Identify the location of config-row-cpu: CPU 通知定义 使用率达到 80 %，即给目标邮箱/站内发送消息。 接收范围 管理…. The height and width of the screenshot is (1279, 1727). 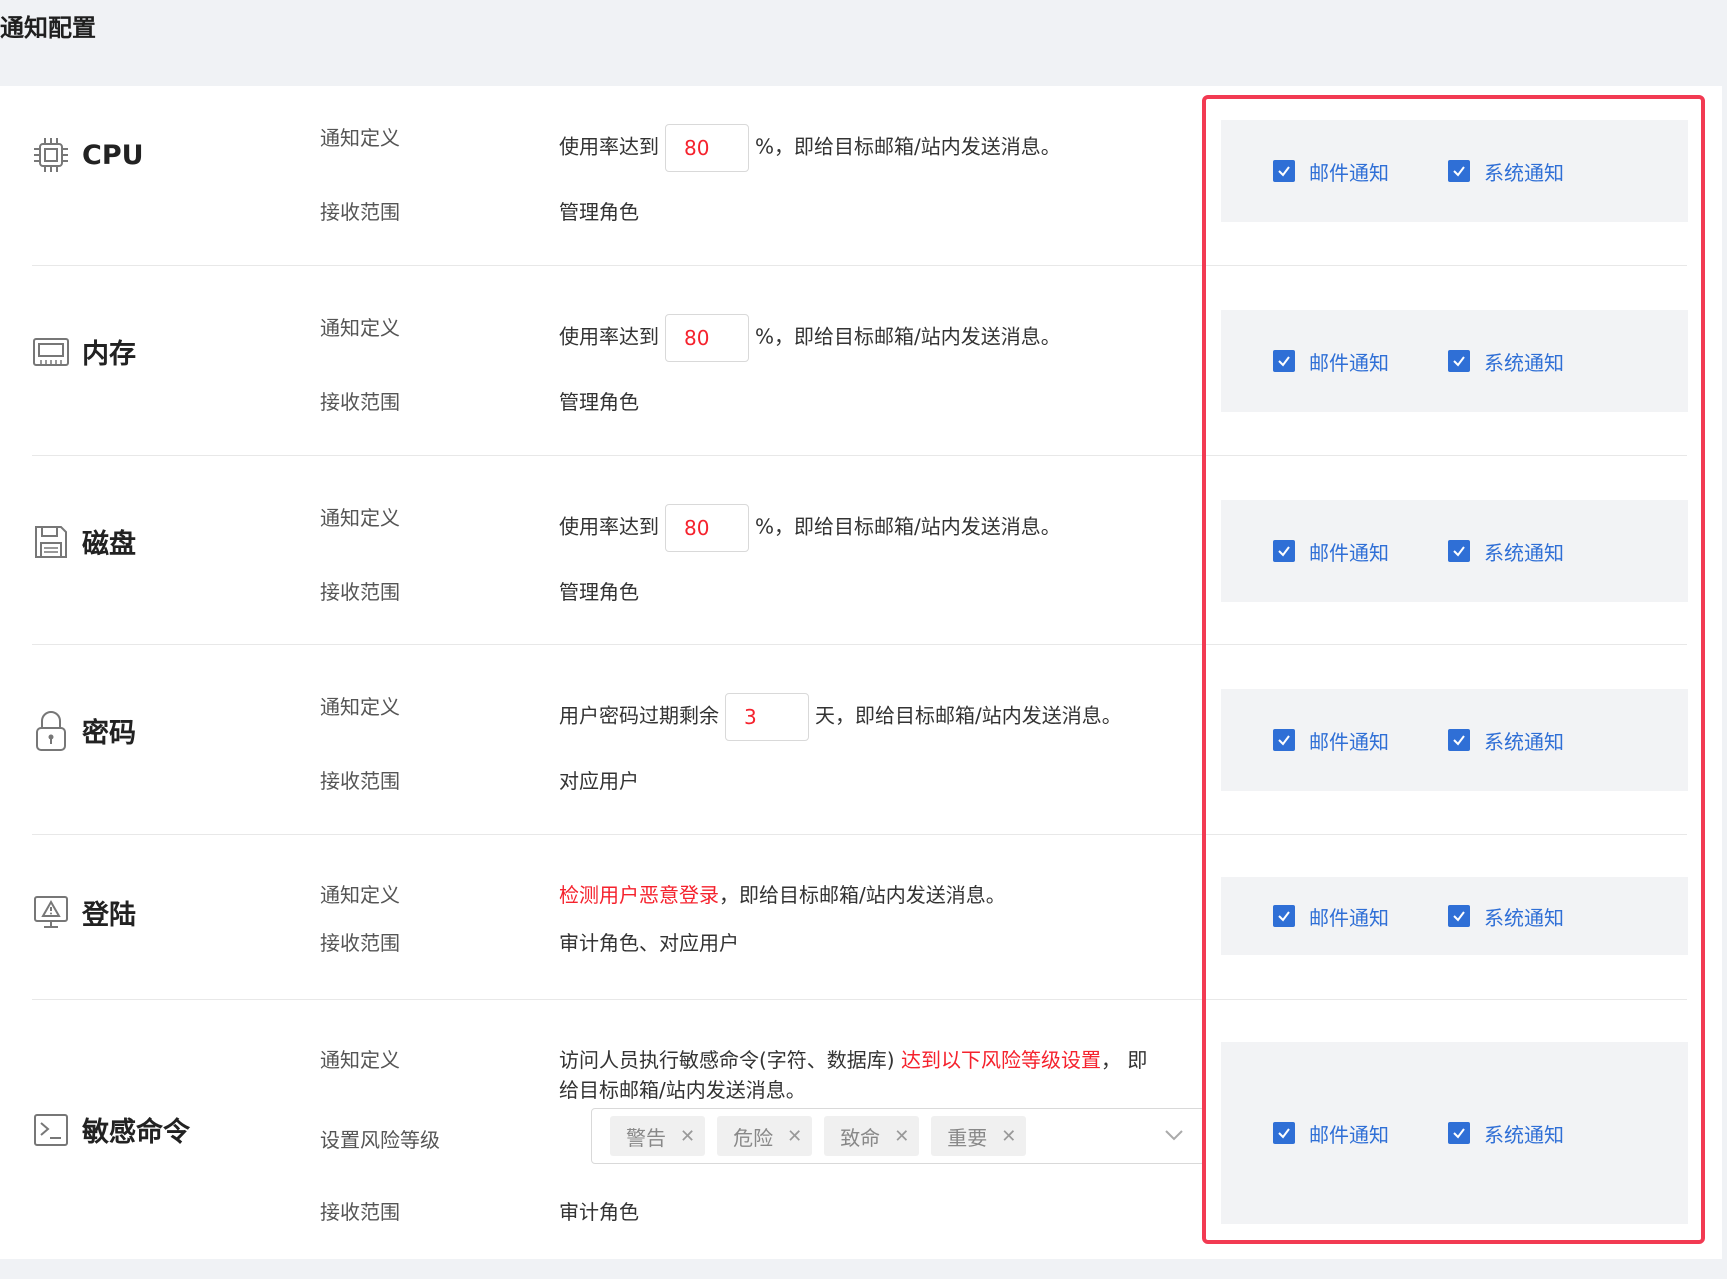
(860, 176).